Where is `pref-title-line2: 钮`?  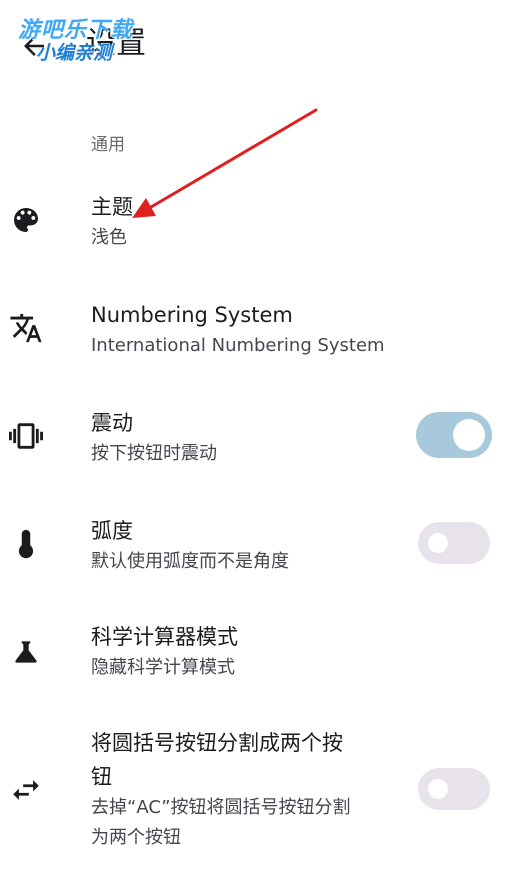
pref-title-line2: 钮 is located at coordinates (101, 777).